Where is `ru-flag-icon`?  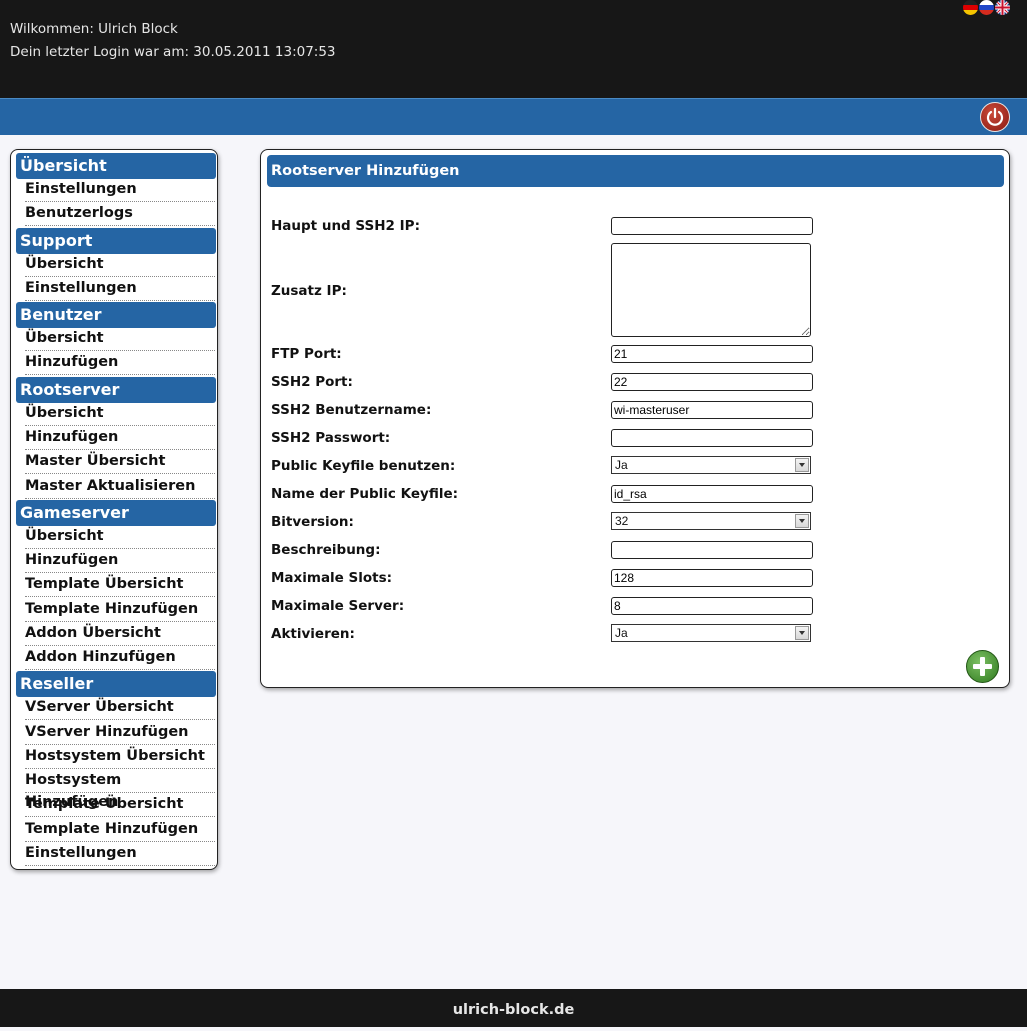 ru-flag-icon is located at coordinates (986, 7).